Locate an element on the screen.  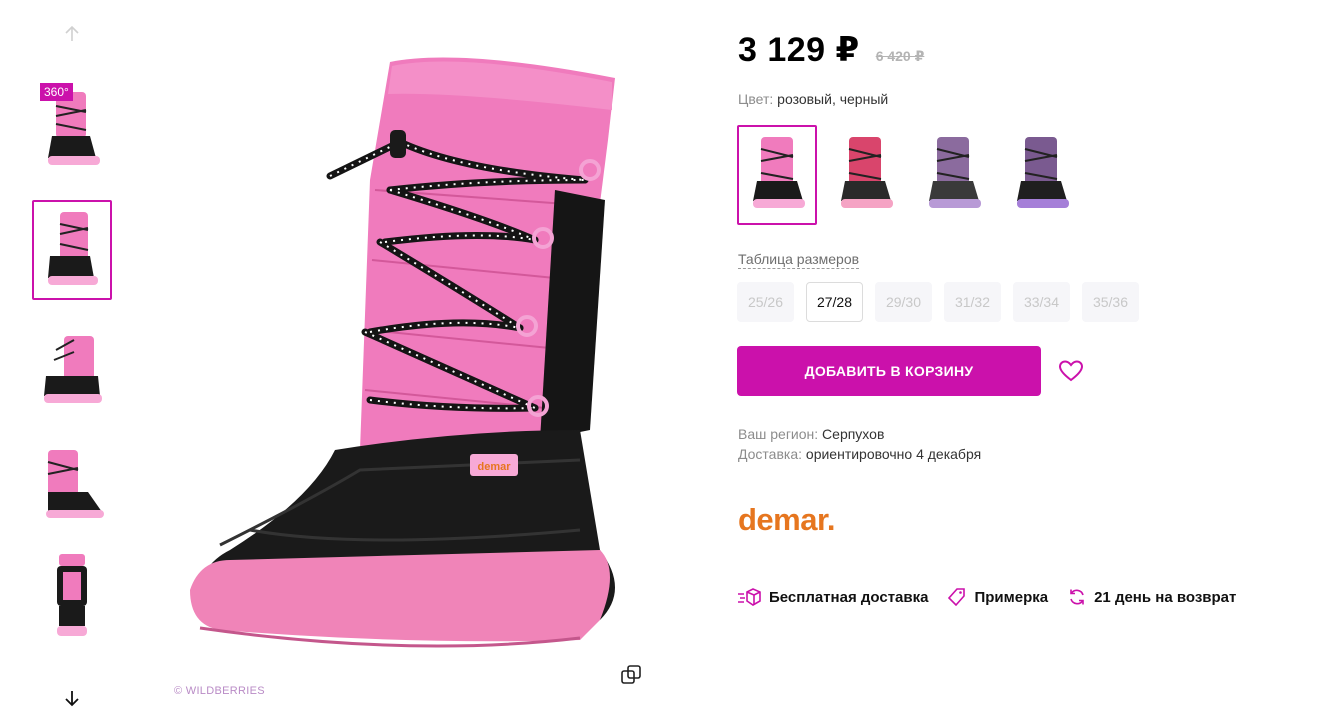
color-info: Цвет: розовый, черный is located at coordinates (813, 99).